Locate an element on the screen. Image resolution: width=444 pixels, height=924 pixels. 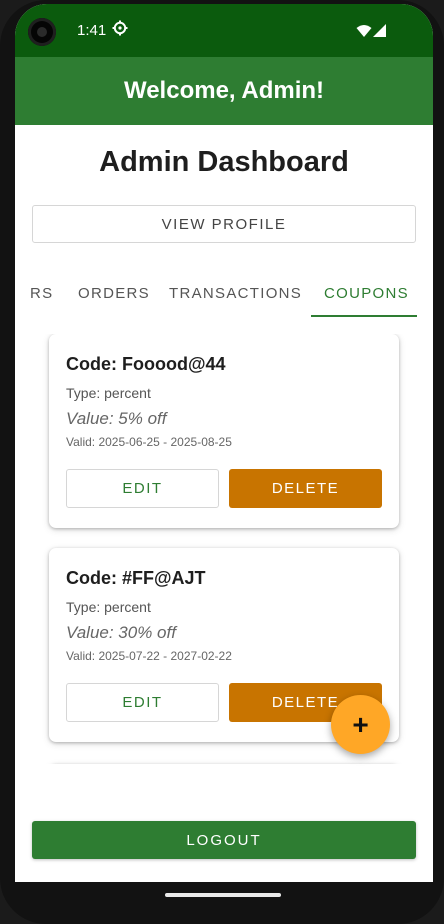
add-coupon-button: + is located at coordinates (360, 724).